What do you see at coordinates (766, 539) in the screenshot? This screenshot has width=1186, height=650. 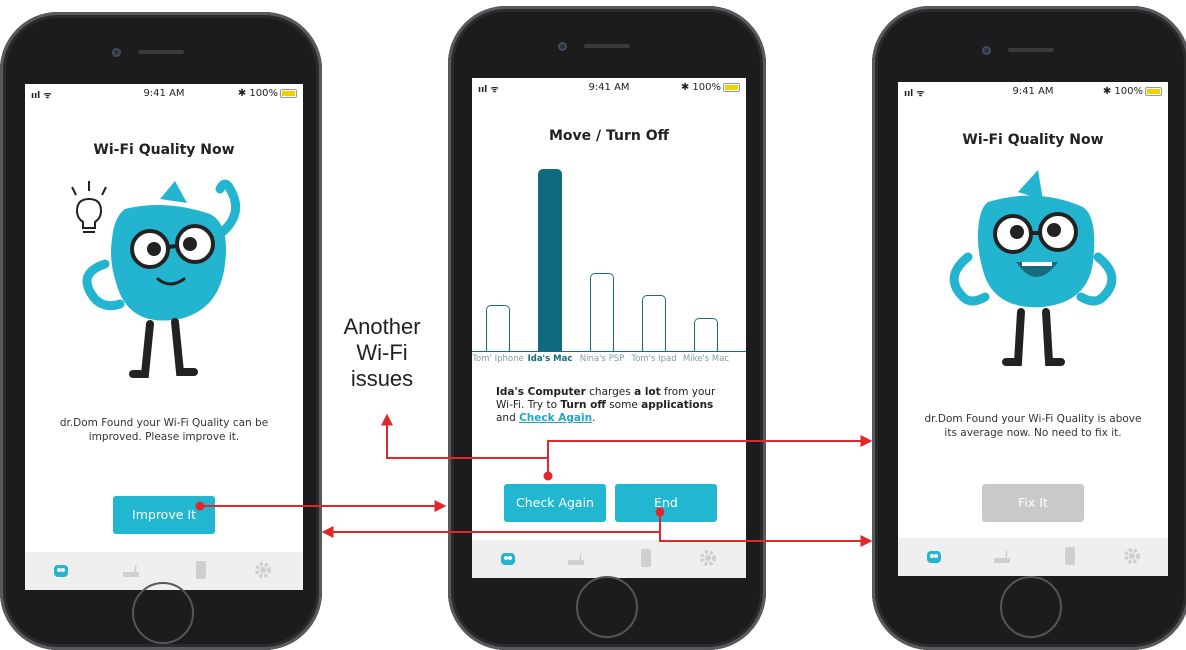 I see `arrow-end-to-result` at bounding box center [766, 539].